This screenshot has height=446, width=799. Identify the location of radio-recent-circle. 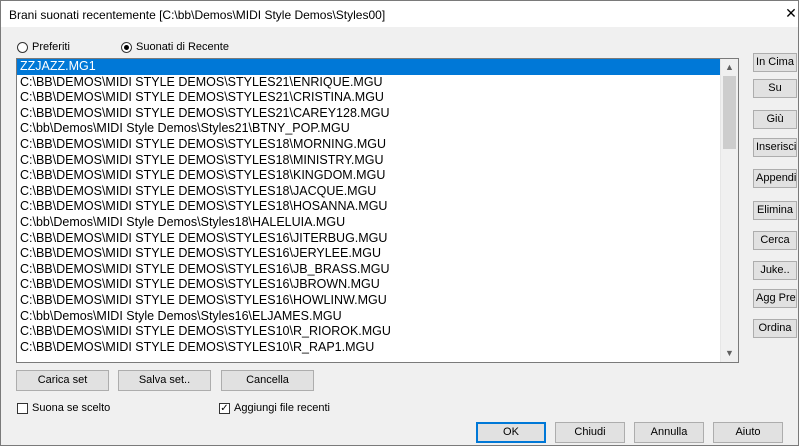
(126, 47).